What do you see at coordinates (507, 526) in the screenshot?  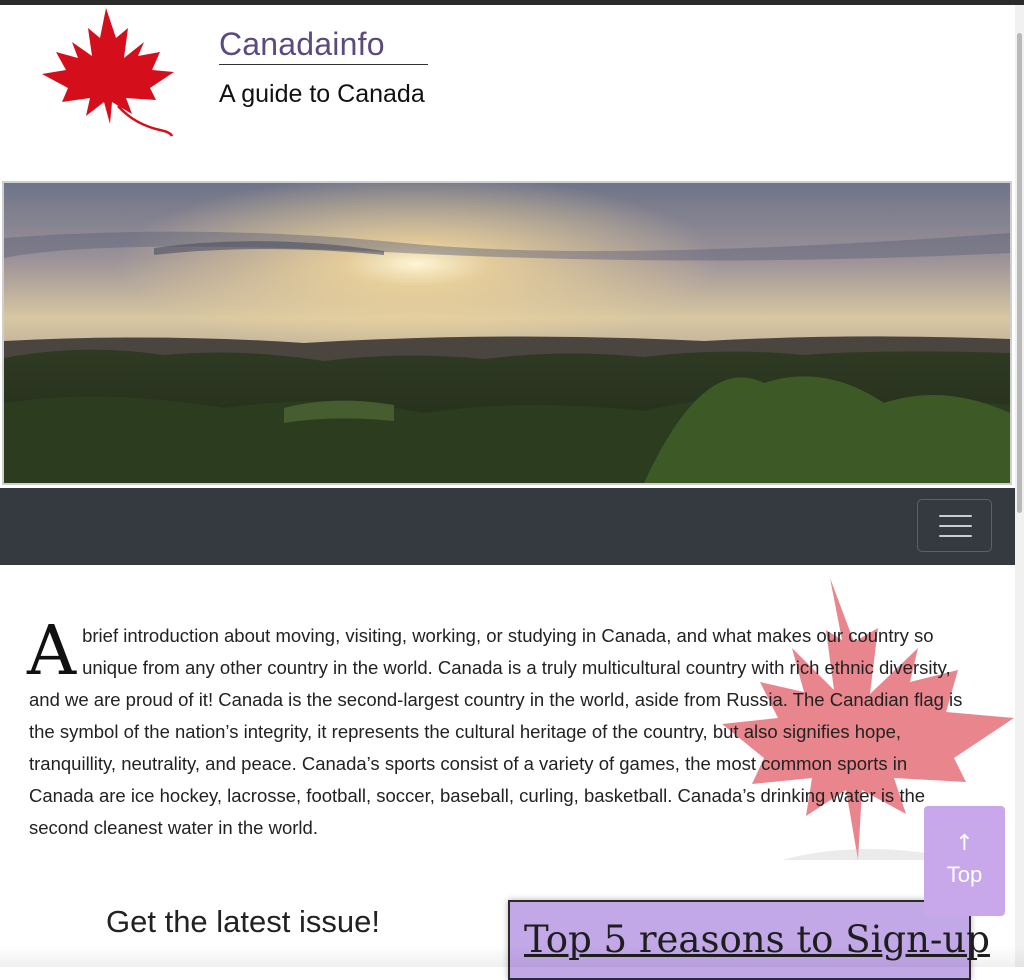 I see `navbar` at bounding box center [507, 526].